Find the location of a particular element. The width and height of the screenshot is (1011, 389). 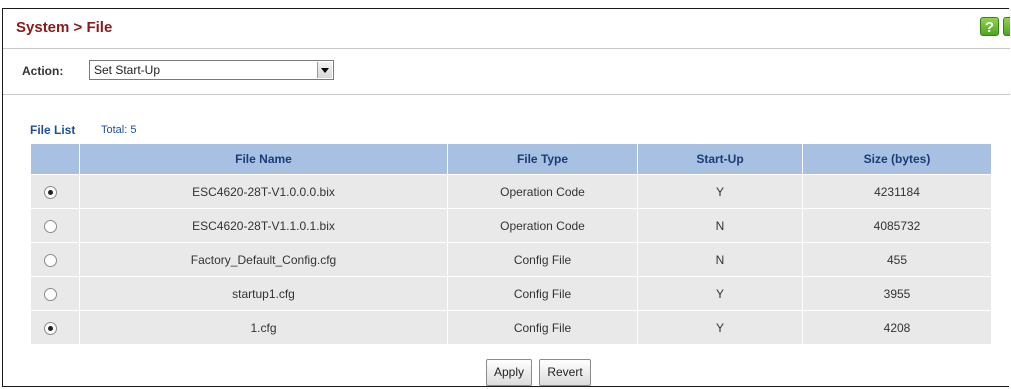

column-header-size: Size (bytes) is located at coordinates (897, 159).